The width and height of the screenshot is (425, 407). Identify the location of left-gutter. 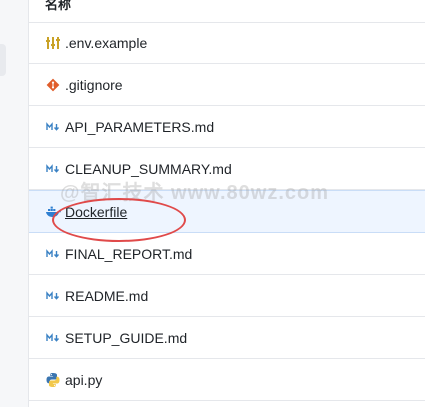
(14, 202).